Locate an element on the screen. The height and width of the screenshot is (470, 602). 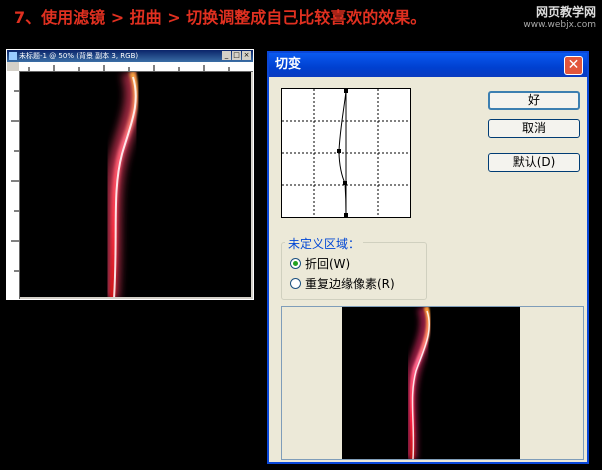
ruler-horizontal is located at coordinates (136, 67).